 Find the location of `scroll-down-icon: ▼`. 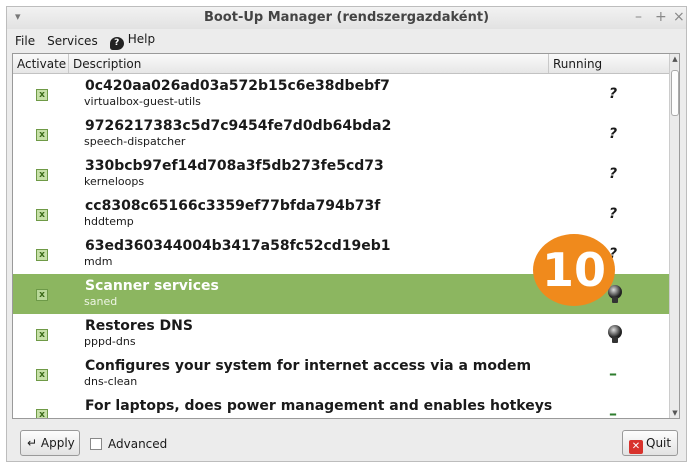

scroll-down-icon: ▼ is located at coordinates (674, 413).